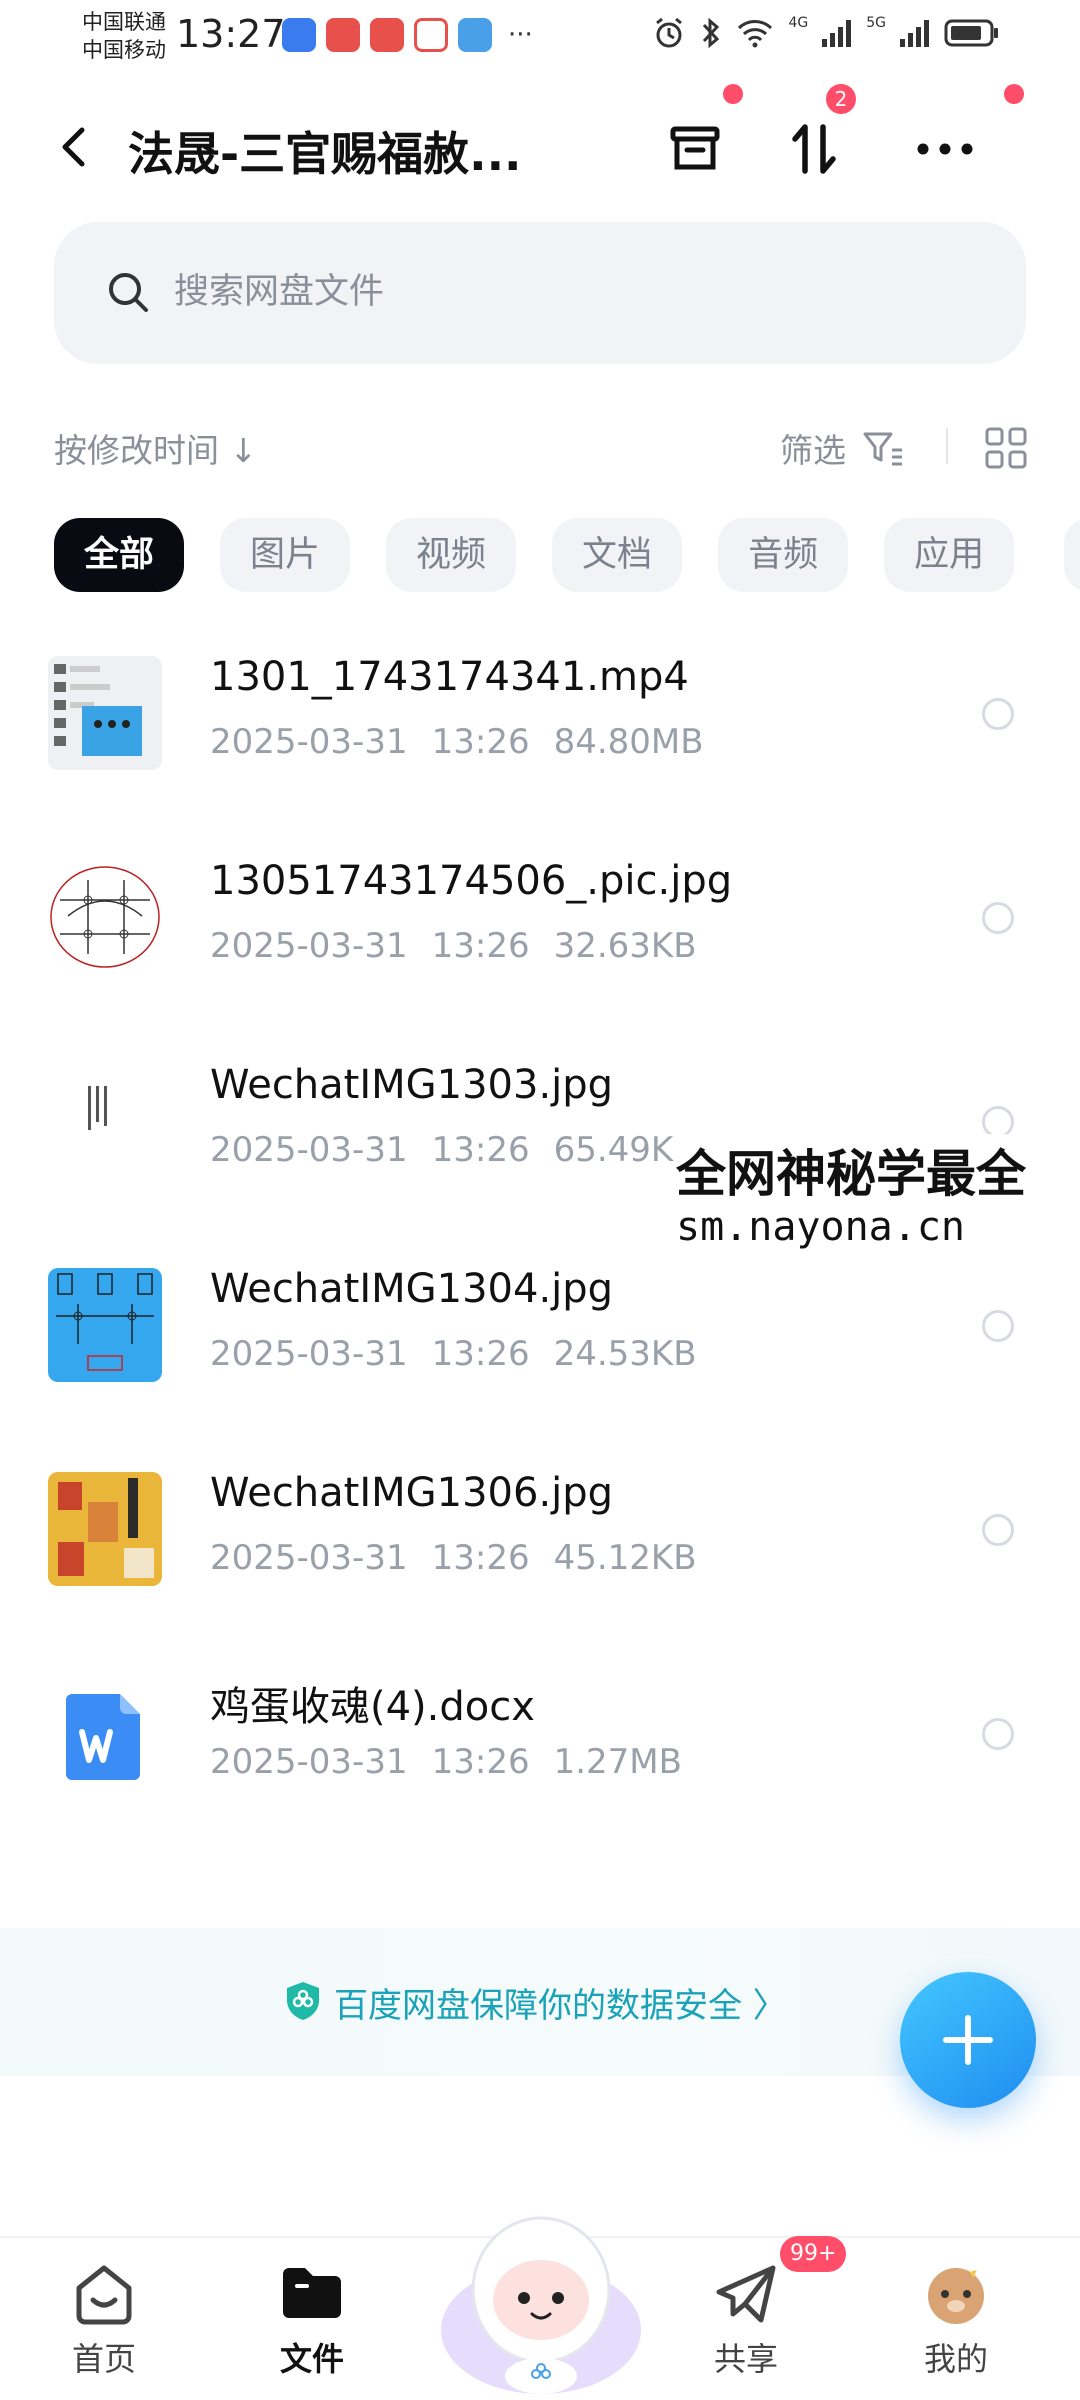 This screenshot has height=2400, width=1080. I want to click on file-name: 13051743174506_.pic.jpg, so click(471, 881).